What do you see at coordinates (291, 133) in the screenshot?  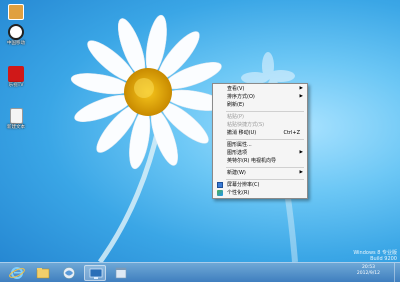 I see `menu-item-shortcut: Ctrl+Z` at bounding box center [291, 133].